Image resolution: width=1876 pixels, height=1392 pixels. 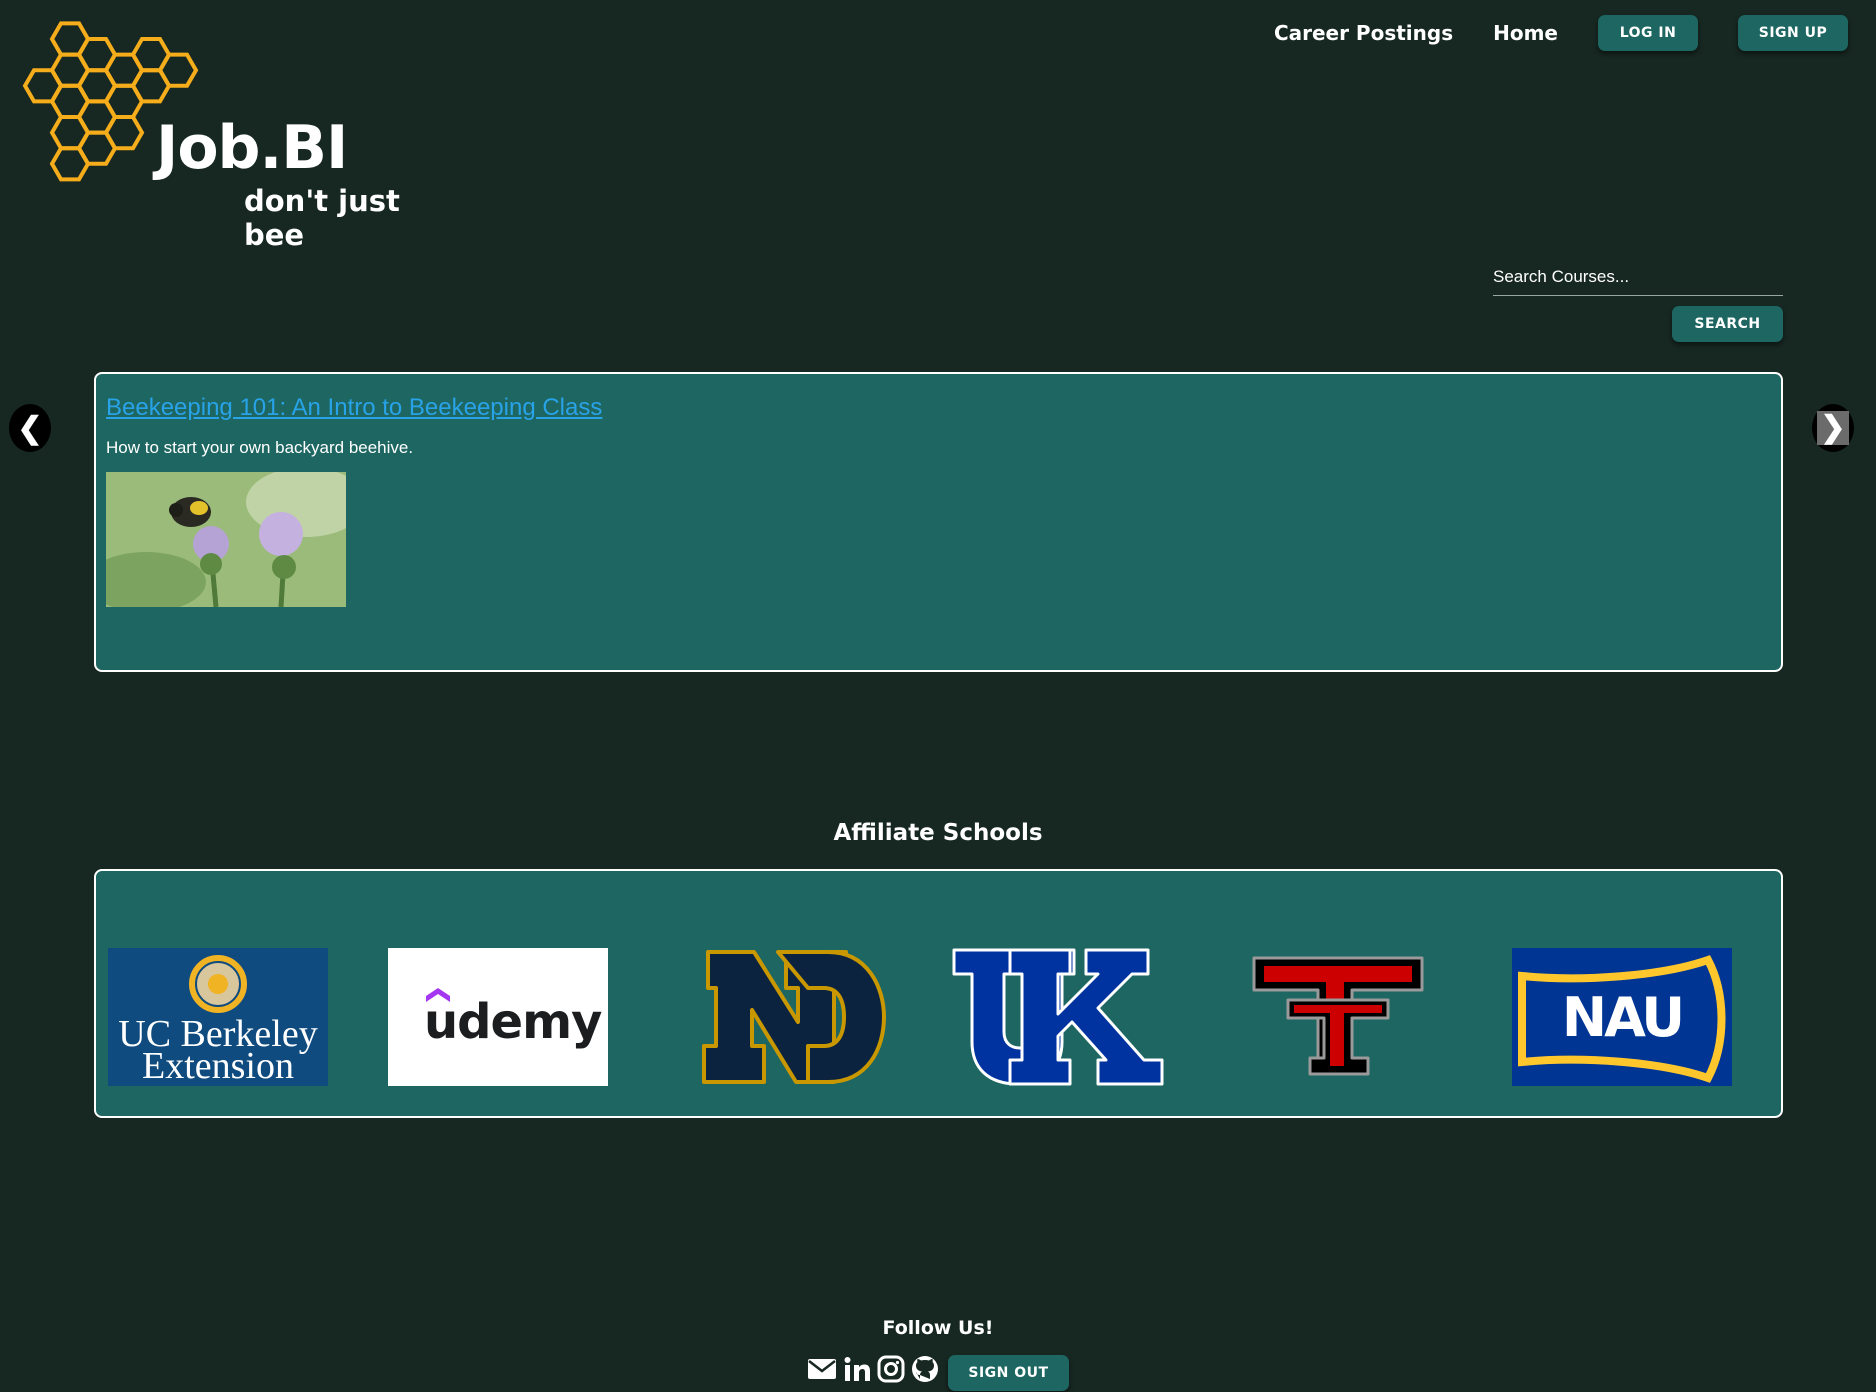 I want to click on notre-dame-logo, so click(x=778, y=1017).